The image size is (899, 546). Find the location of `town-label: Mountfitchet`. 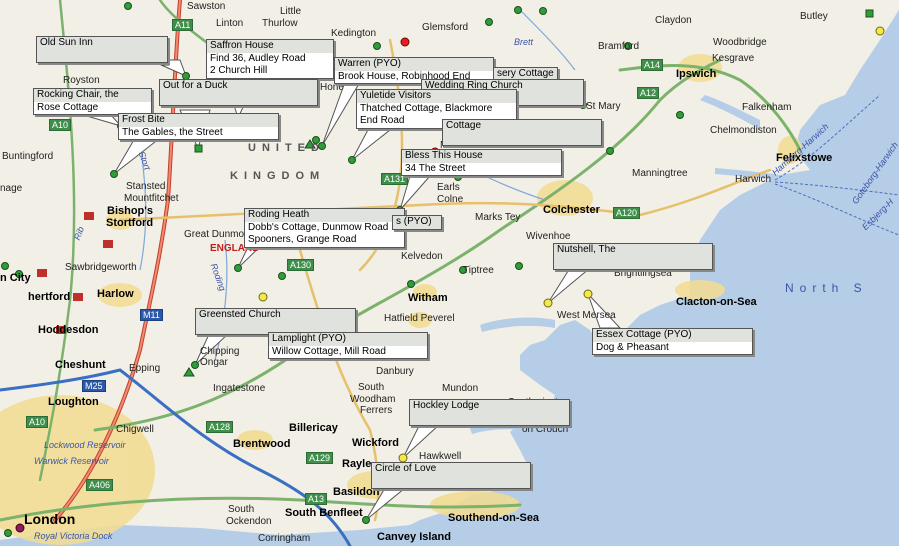

town-label: Mountfitchet is located at coordinates (151, 198).